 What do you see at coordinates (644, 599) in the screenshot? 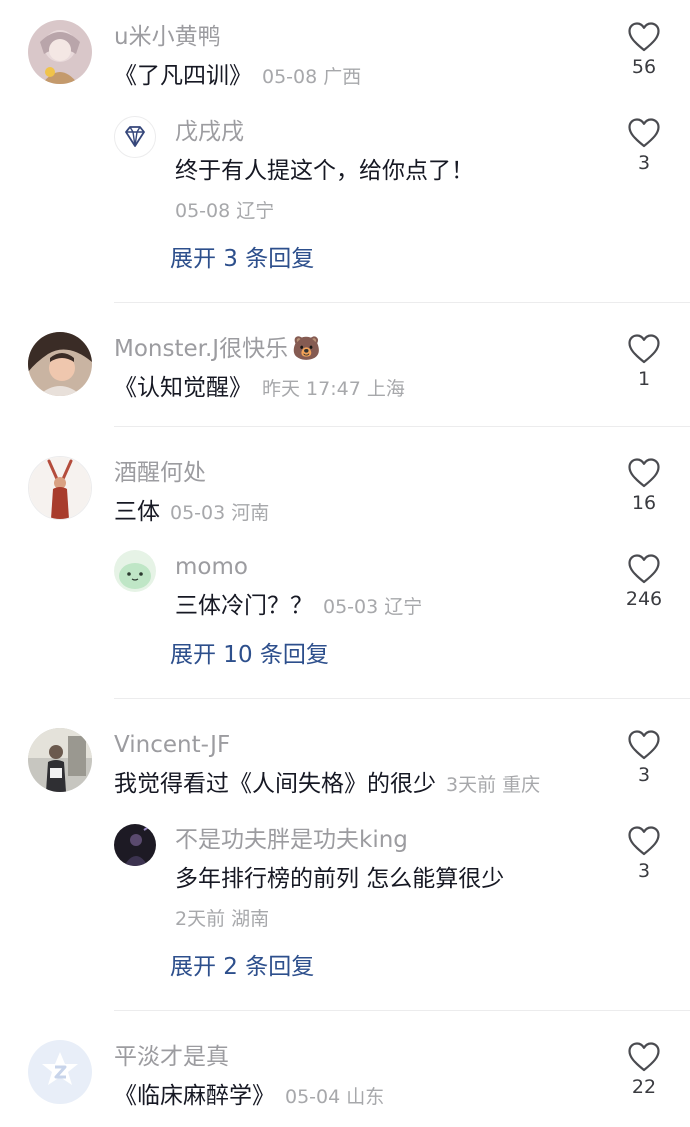
I see `like-count: 246` at bounding box center [644, 599].